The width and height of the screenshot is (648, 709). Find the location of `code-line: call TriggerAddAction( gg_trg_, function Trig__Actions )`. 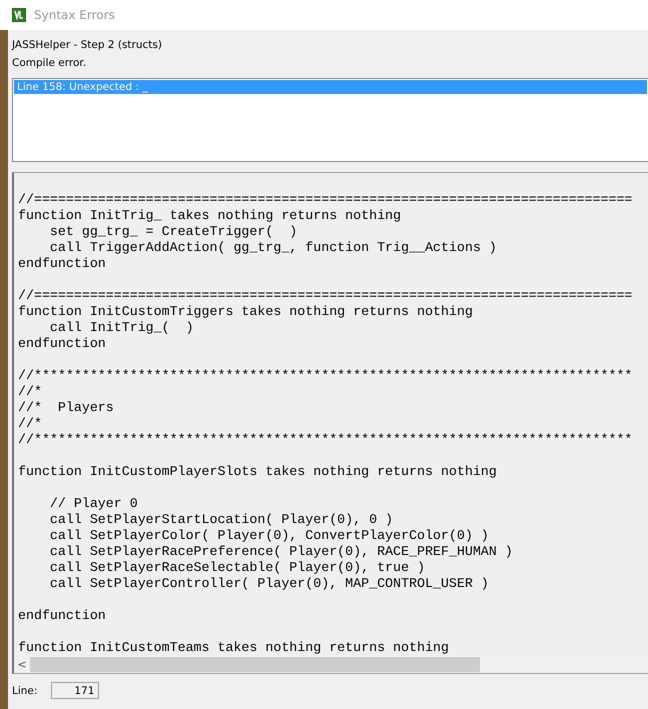

code-line: call TriggerAddAction( gg_trg_, function Trig__Actions ) is located at coordinates (273, 248).